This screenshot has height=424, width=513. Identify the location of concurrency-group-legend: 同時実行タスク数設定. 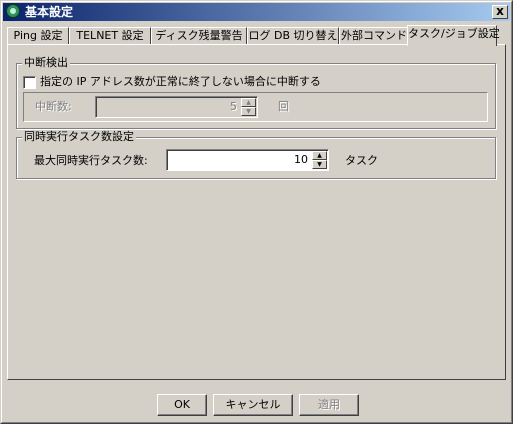
(79, 137).